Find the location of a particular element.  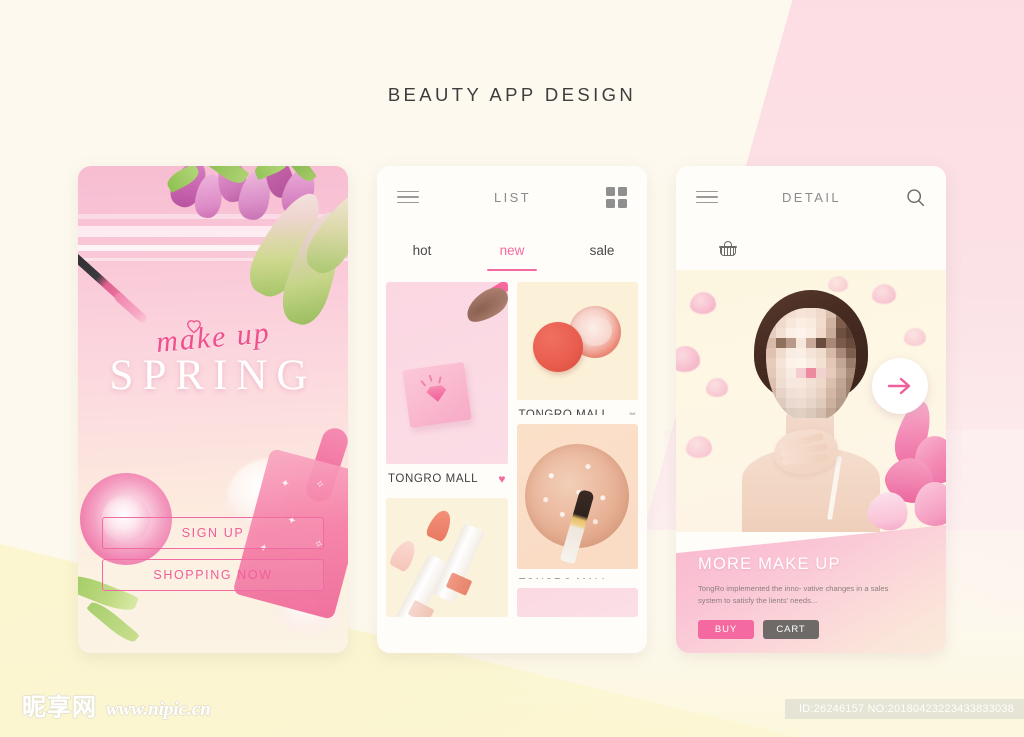

product-meta: TONGRO MALL ♥ #PEAL #SHINE is located at coordinates (578, 574).